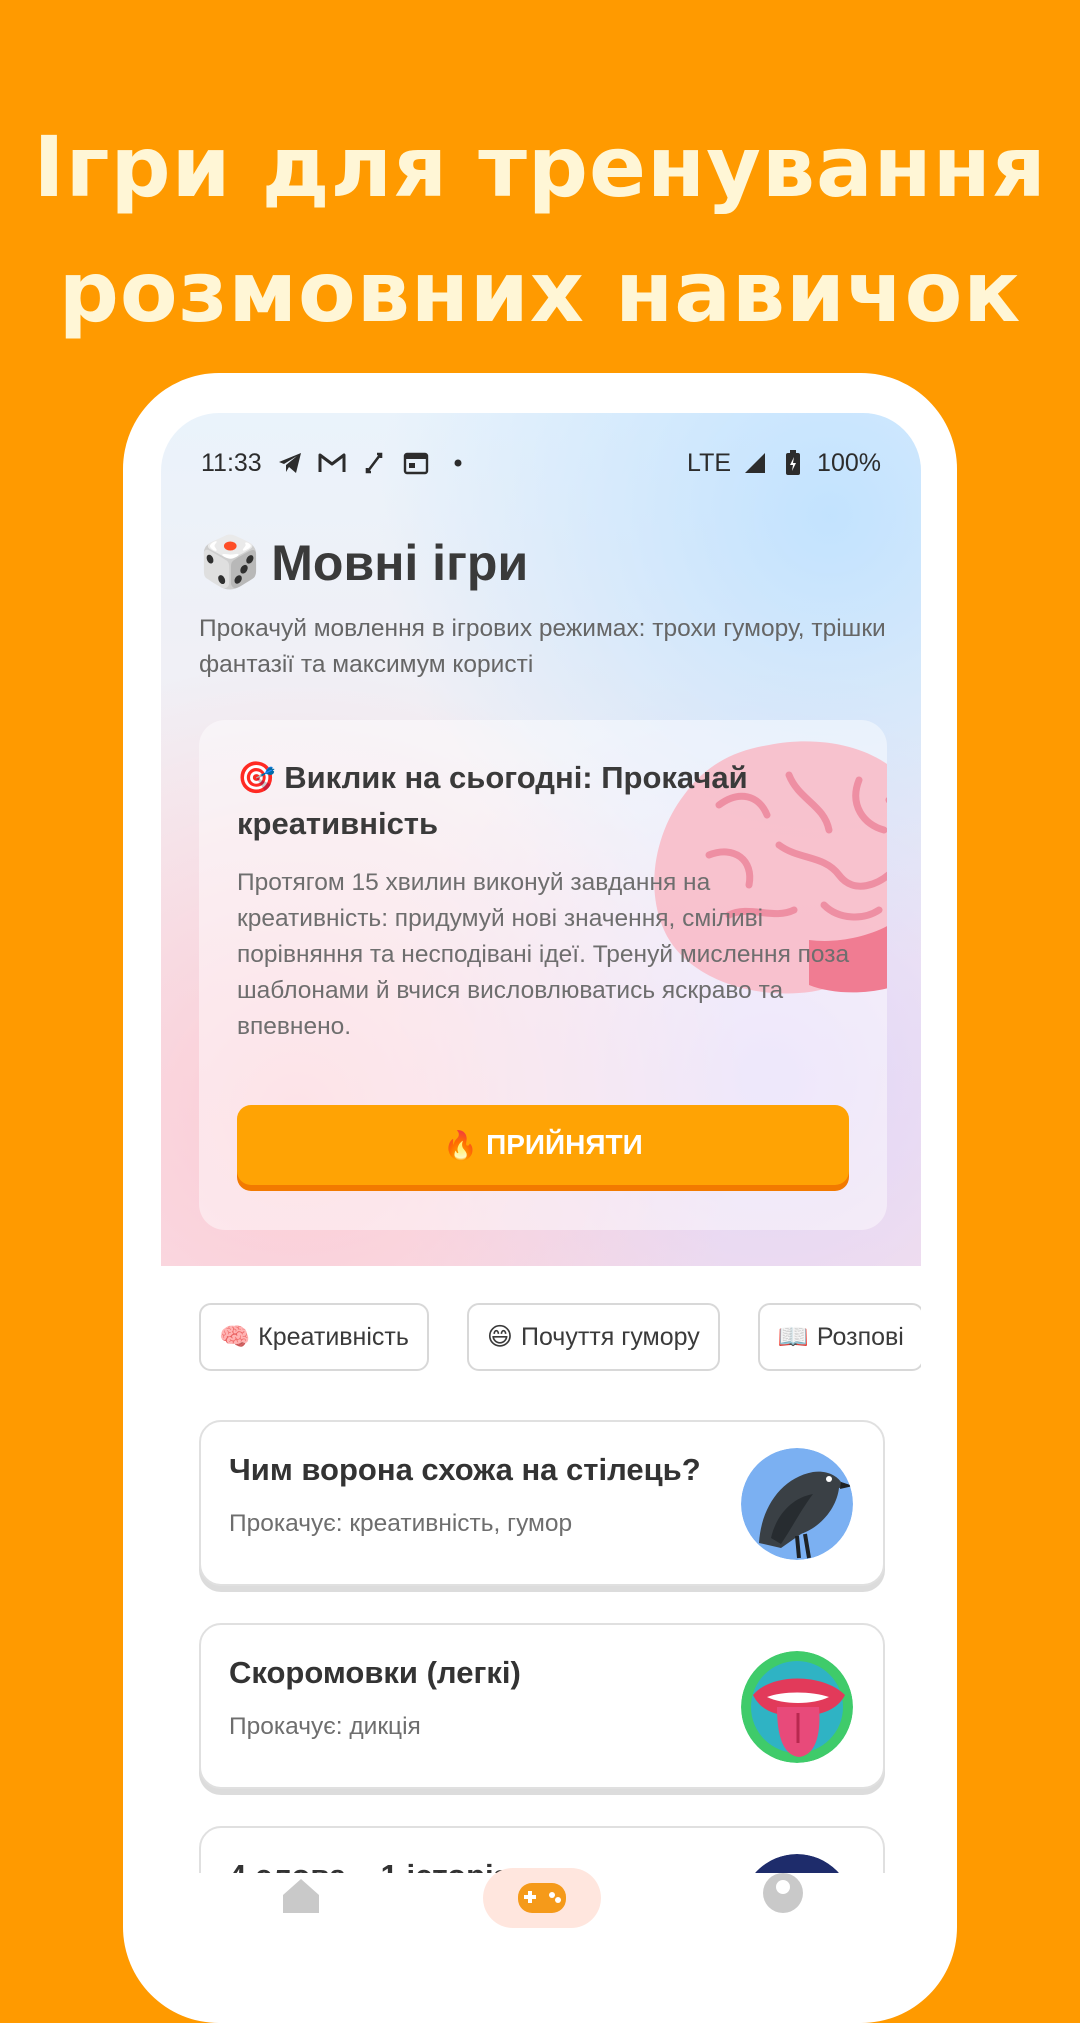 This screenshot has height=2023, width=1080. Describe the element at coordinates (564, 1144) in the screenshot. I see `accept-button-label: ПРИЙНЯТИ` at that location.